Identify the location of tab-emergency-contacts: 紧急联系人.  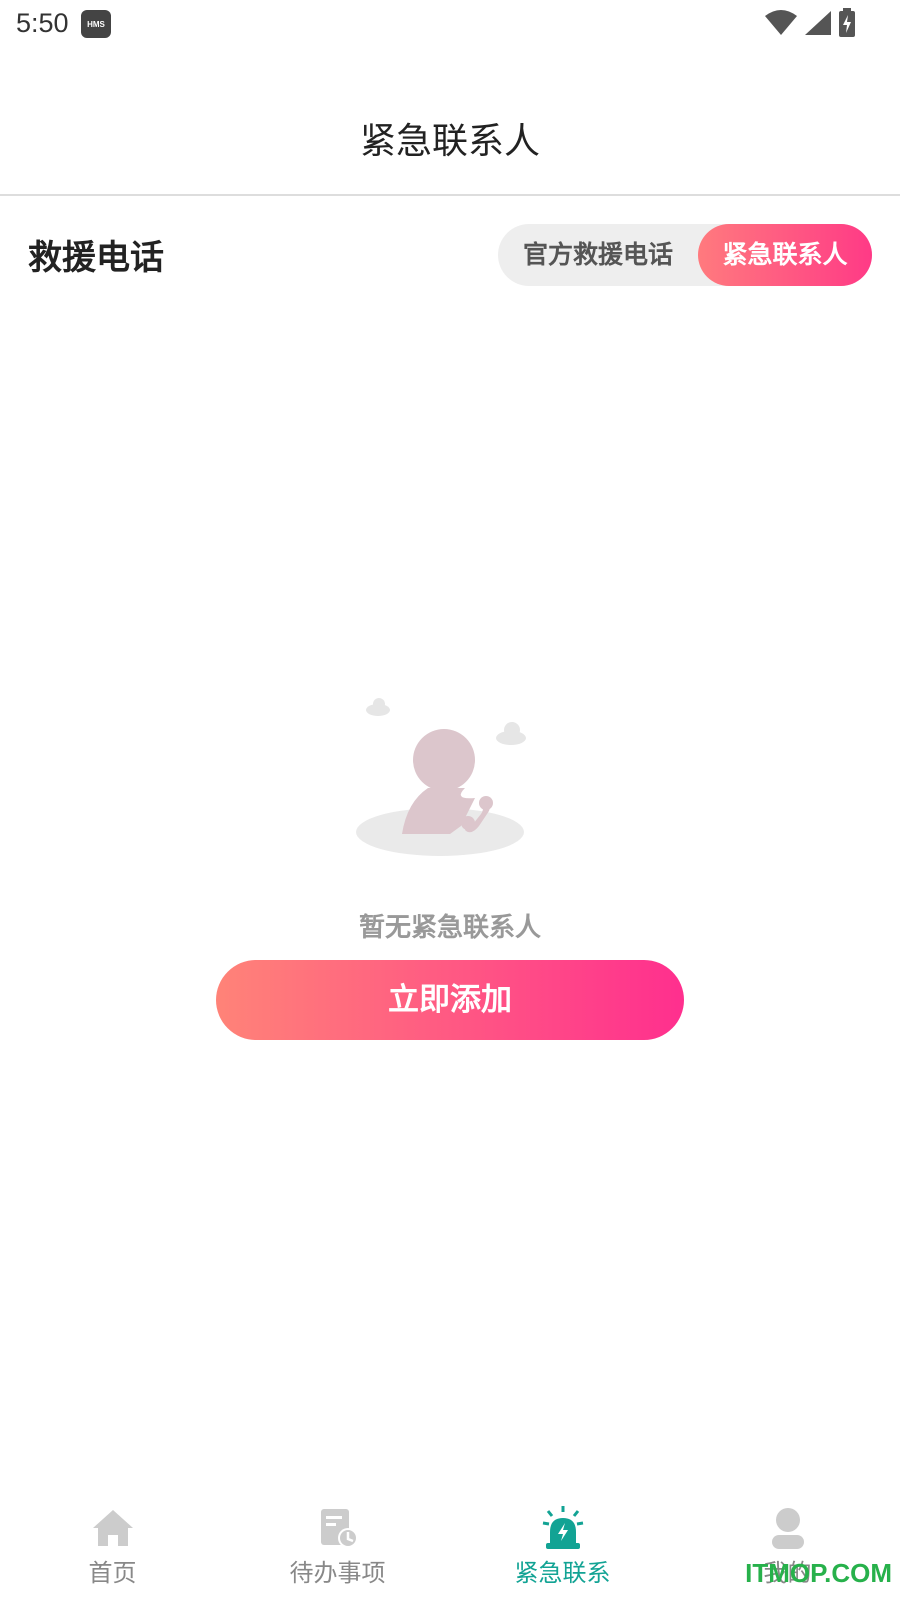
(785, 255).